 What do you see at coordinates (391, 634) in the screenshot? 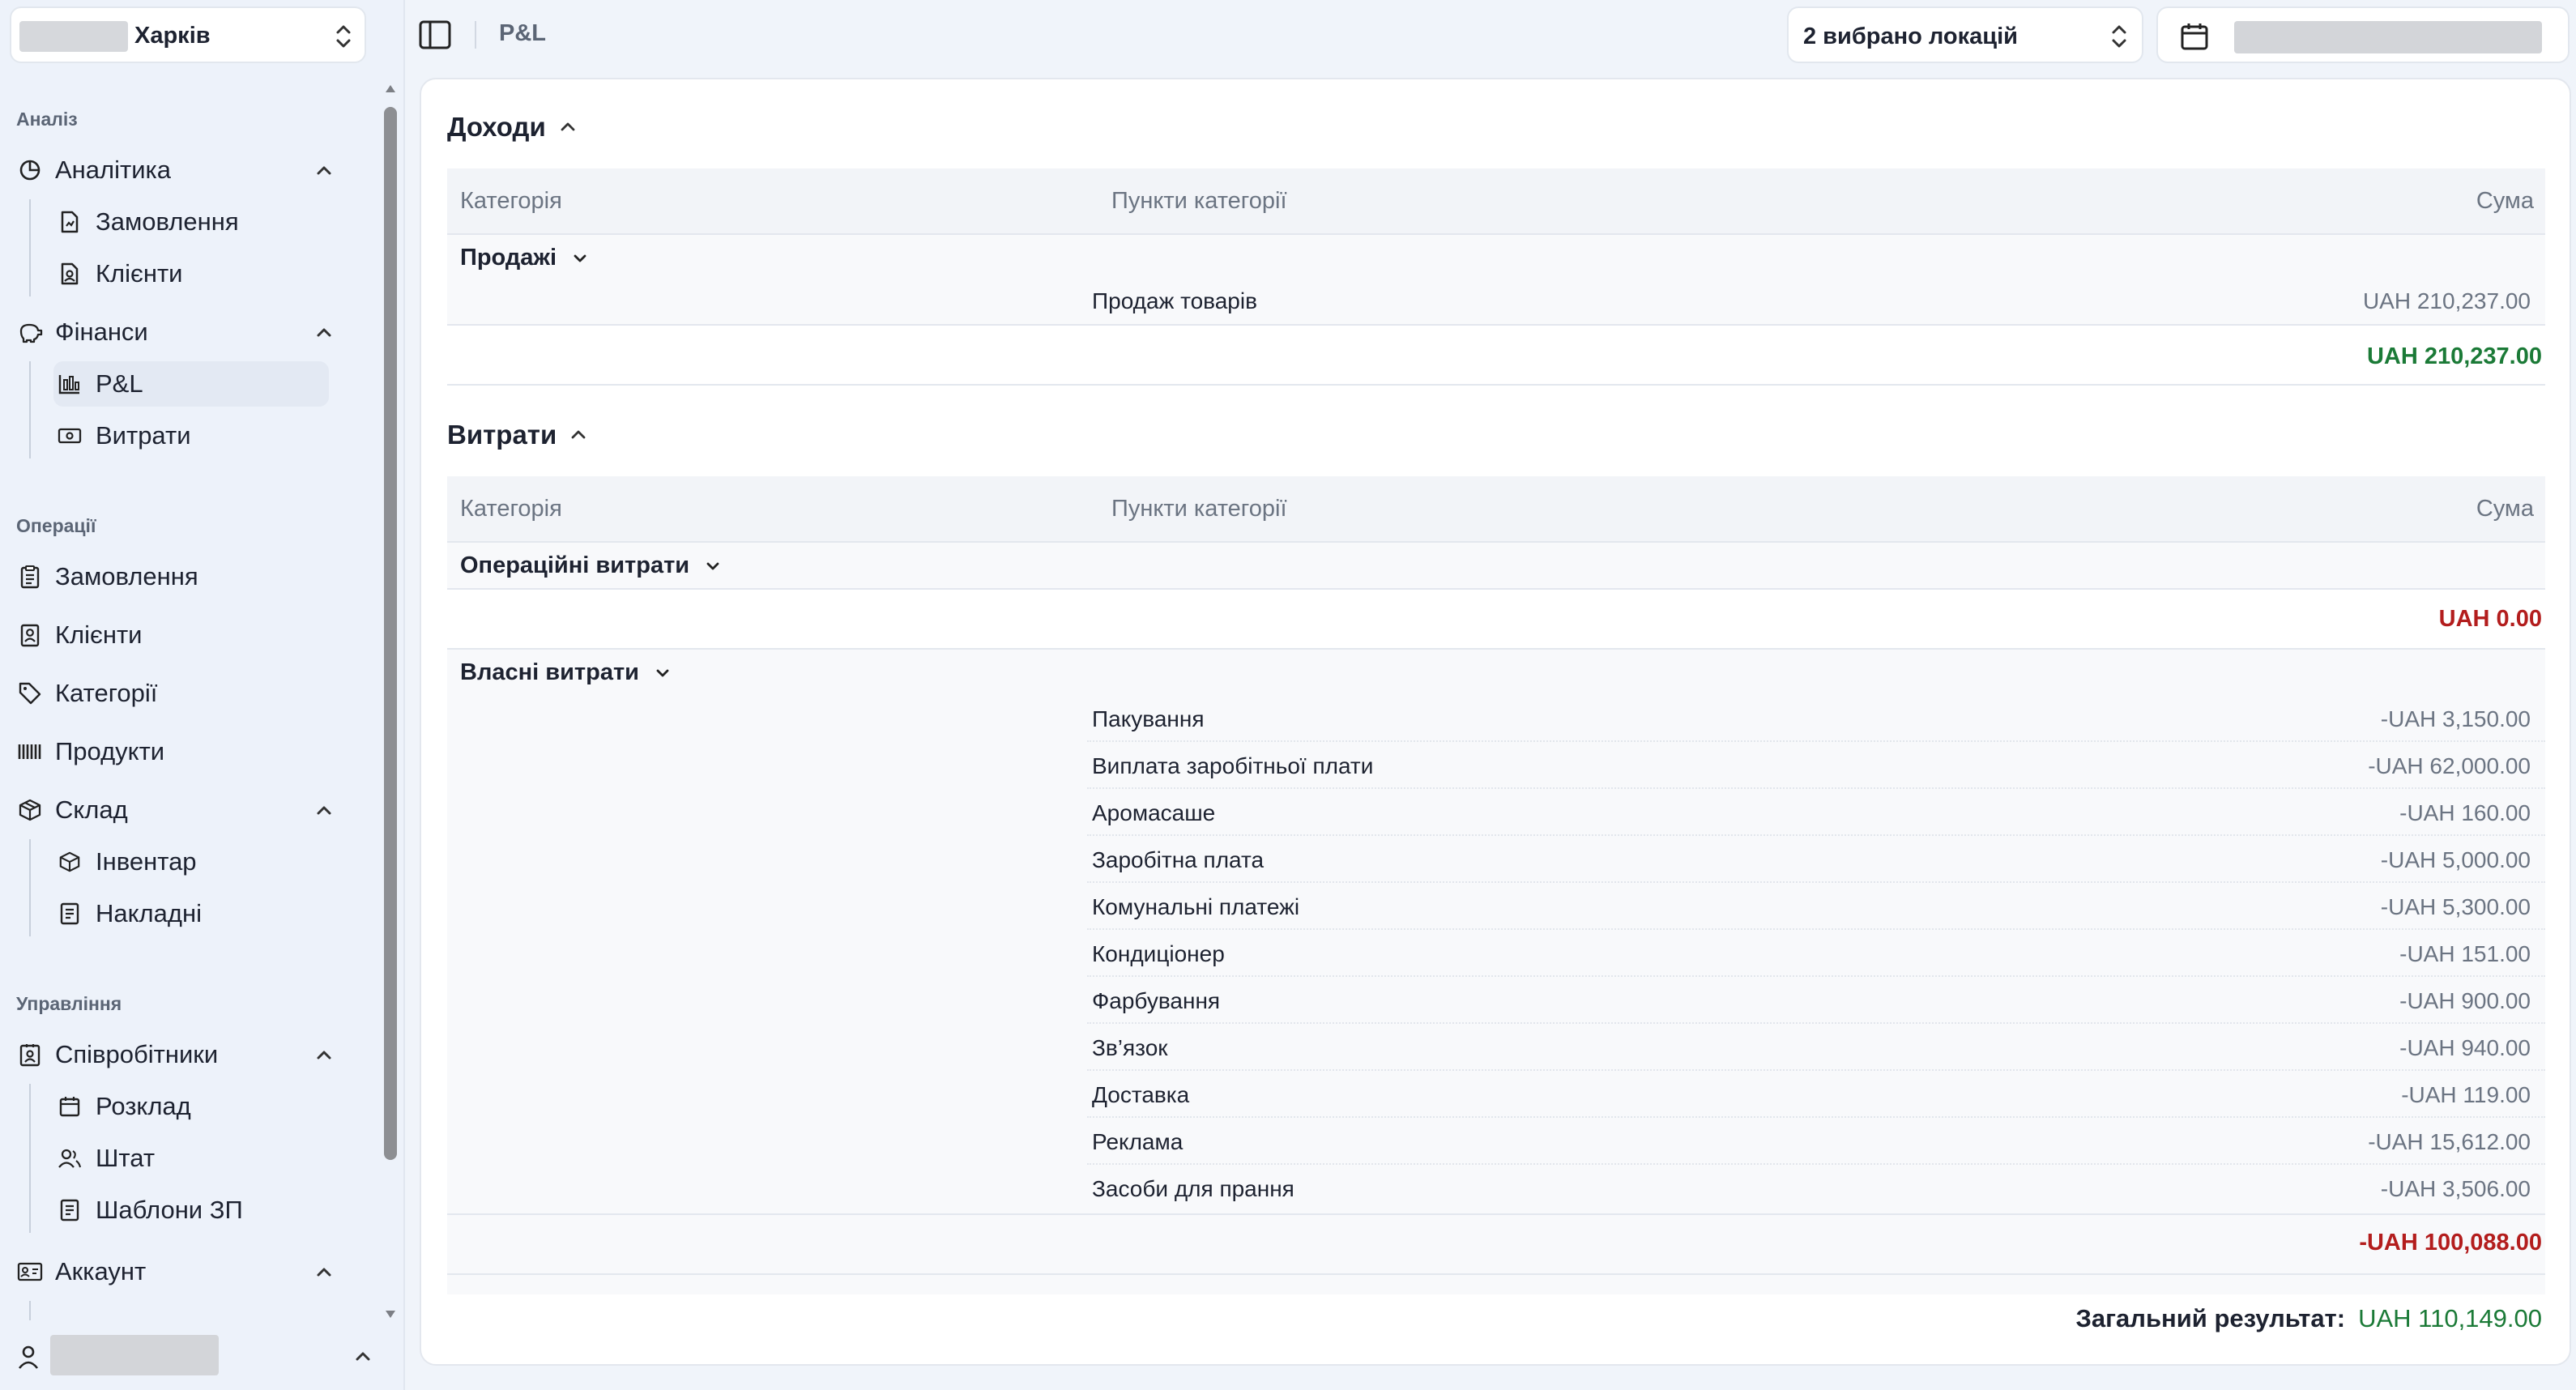
I see `scrollbar-thumb` at bounding box center [391, 634].